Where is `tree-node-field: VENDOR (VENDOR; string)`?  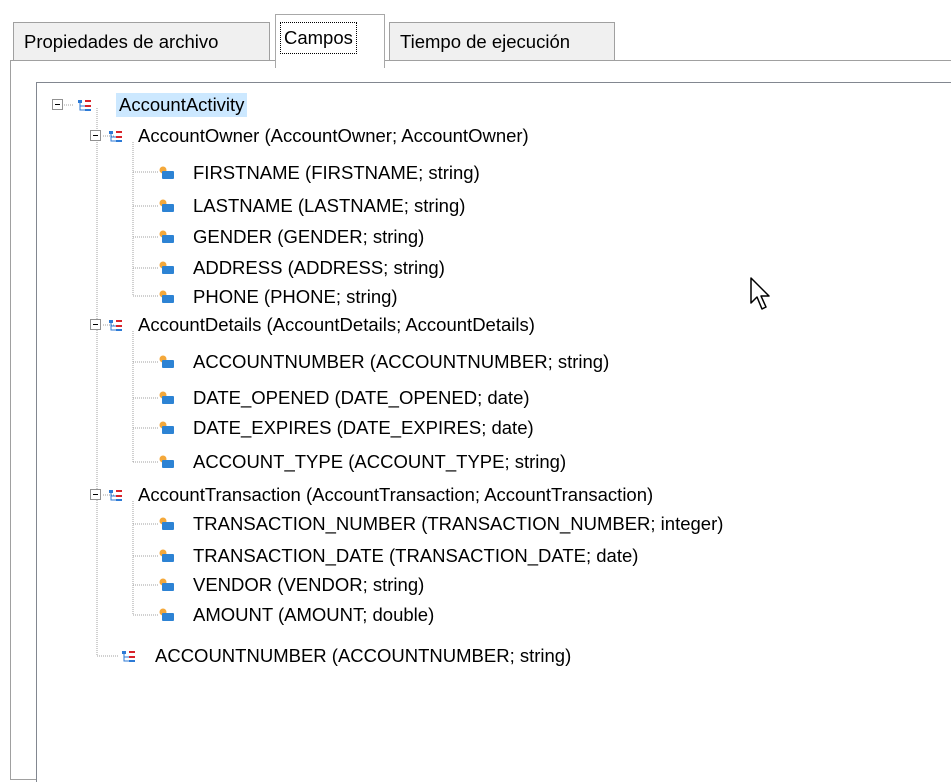 tree-node-field: VENDOR (VENDOR; string) is located at coordinates (292, 585).